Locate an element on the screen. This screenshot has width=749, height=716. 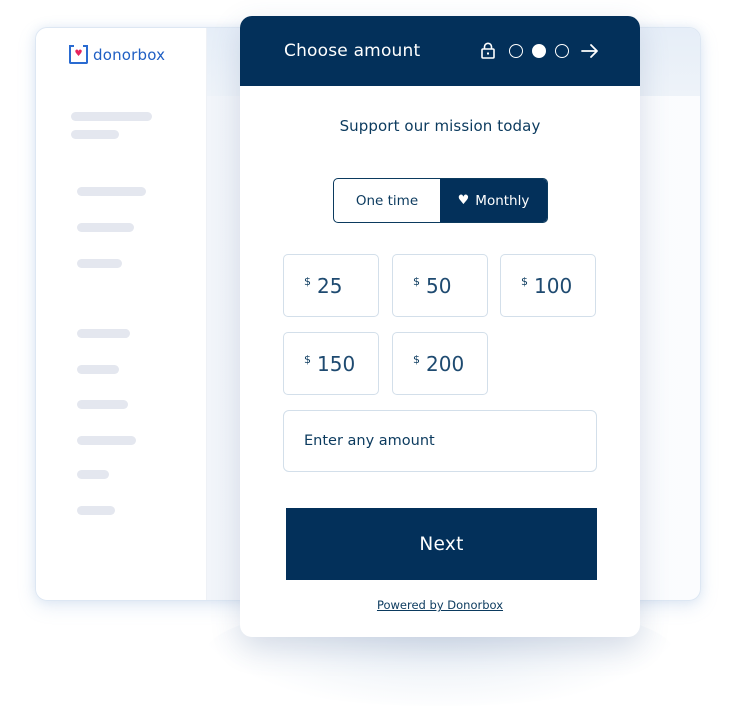
donorbox-logo-icon: ♥ is located at coordinates (78, 54).